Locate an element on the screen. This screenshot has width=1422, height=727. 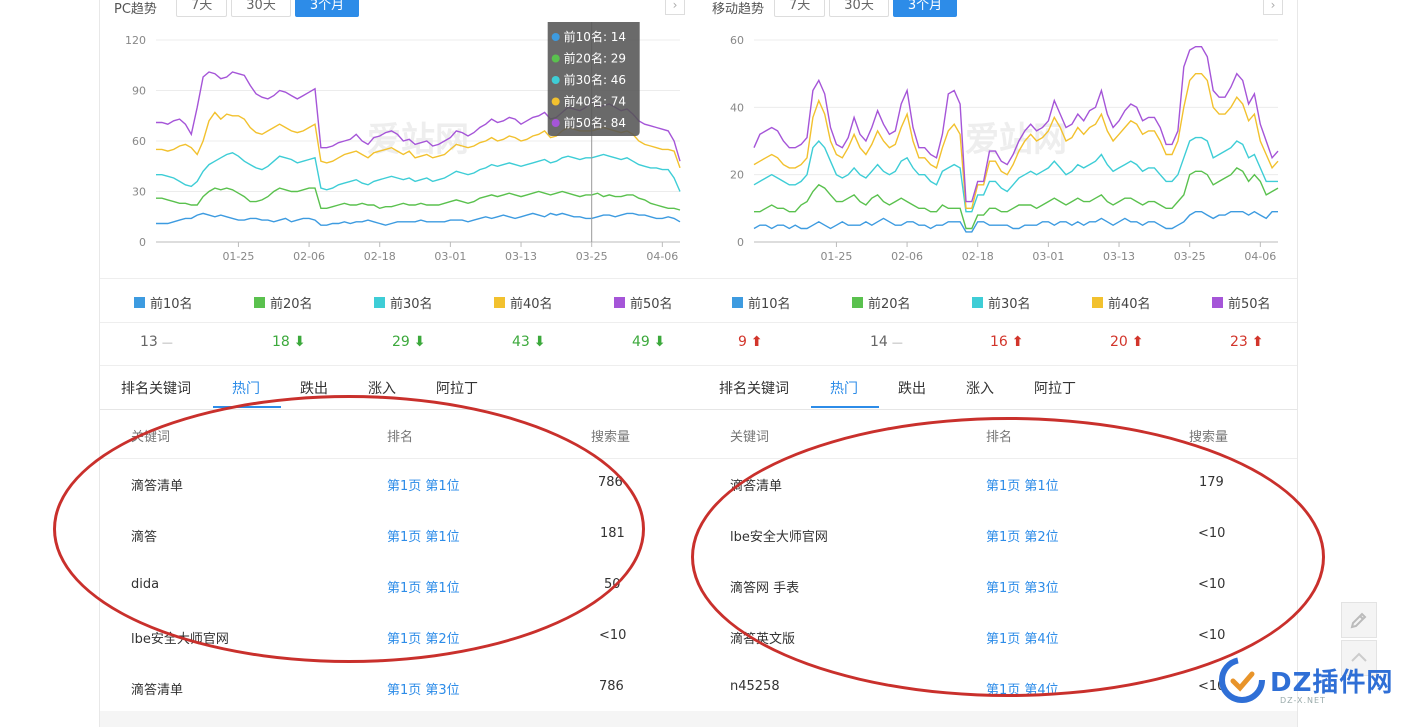
watermark-text: DZ插件网 is located at coordinates (1332, 682).